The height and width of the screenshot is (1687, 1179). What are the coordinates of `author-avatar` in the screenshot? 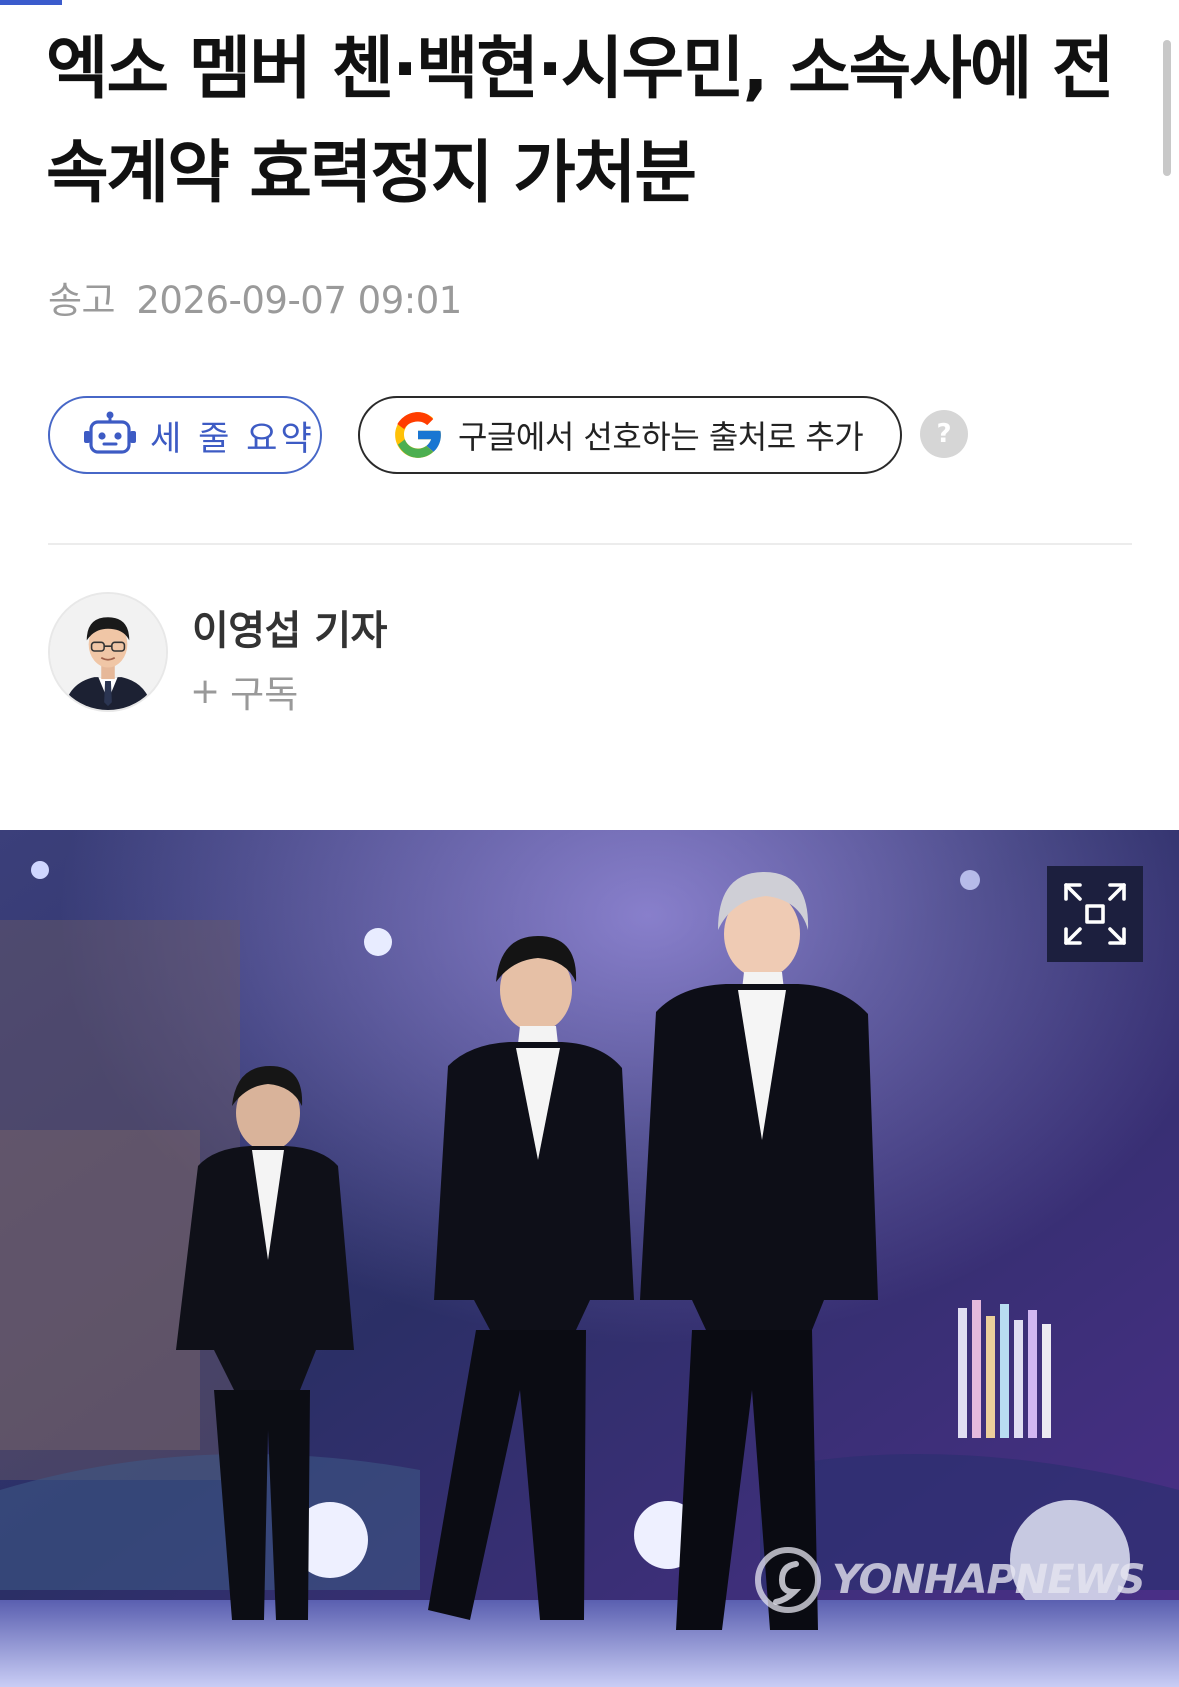 It's located at (108, 652).